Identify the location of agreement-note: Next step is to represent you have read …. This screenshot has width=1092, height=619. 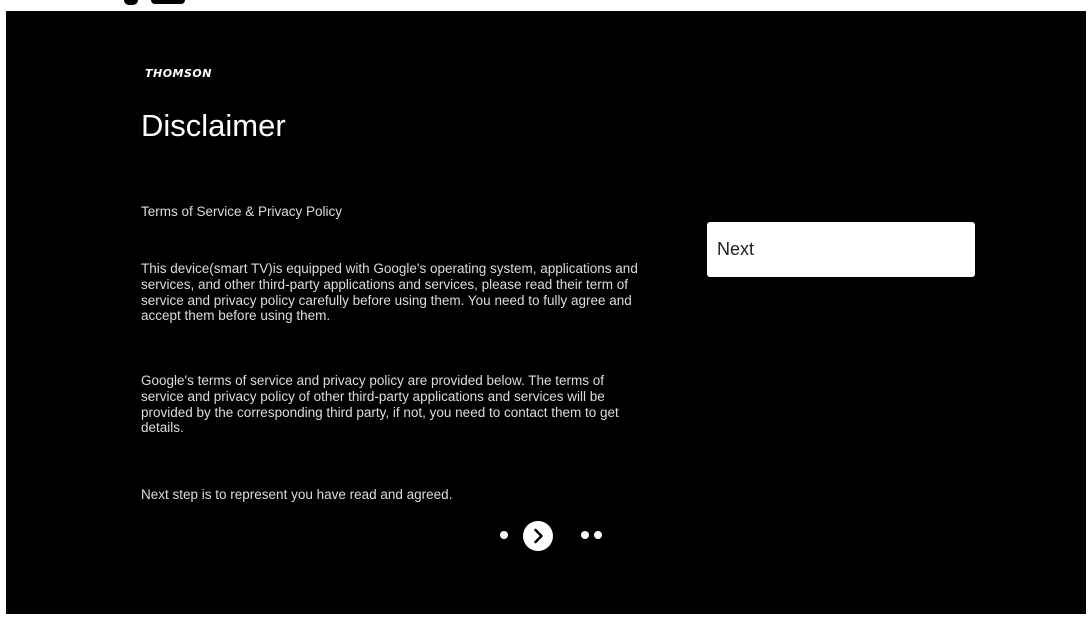
(297, 494).